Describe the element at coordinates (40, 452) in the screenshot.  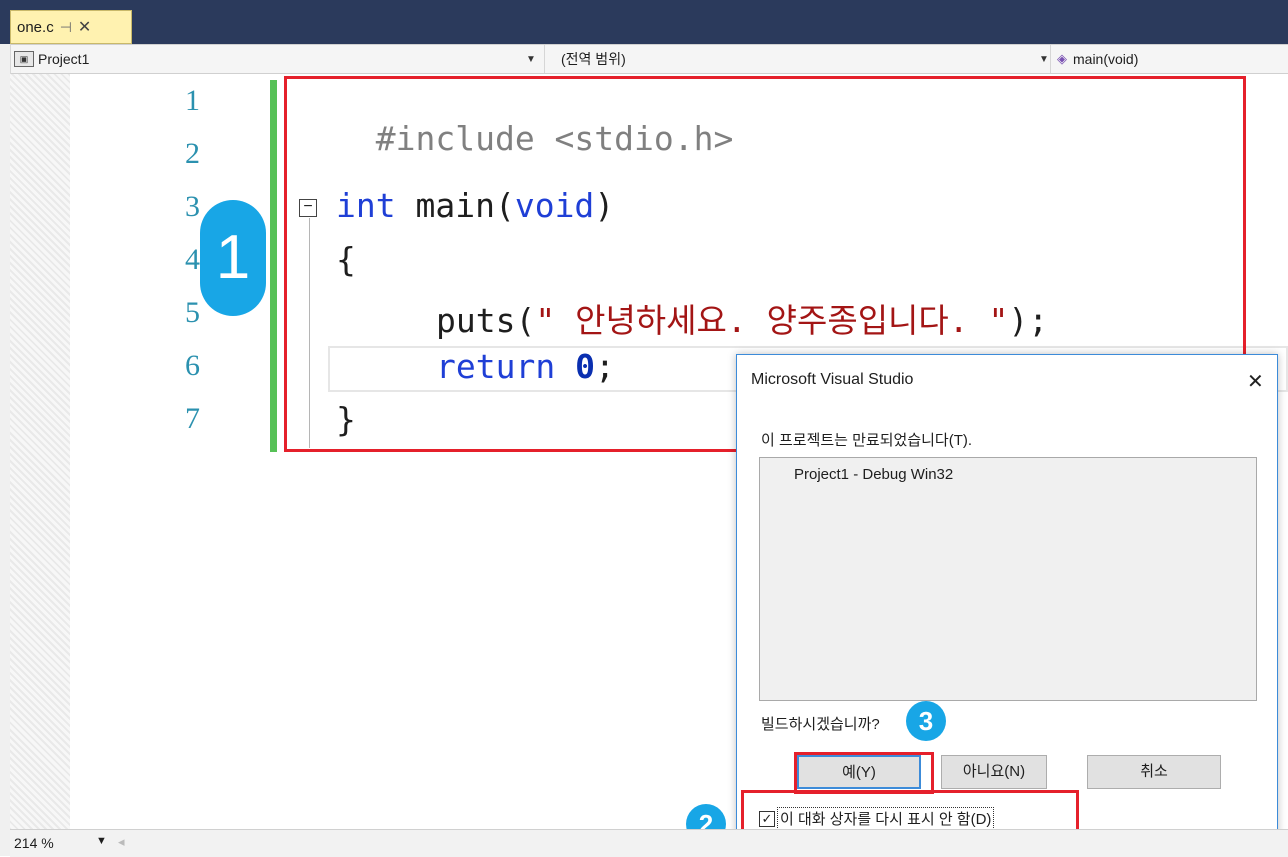
I see `indicator-margin` at that location.